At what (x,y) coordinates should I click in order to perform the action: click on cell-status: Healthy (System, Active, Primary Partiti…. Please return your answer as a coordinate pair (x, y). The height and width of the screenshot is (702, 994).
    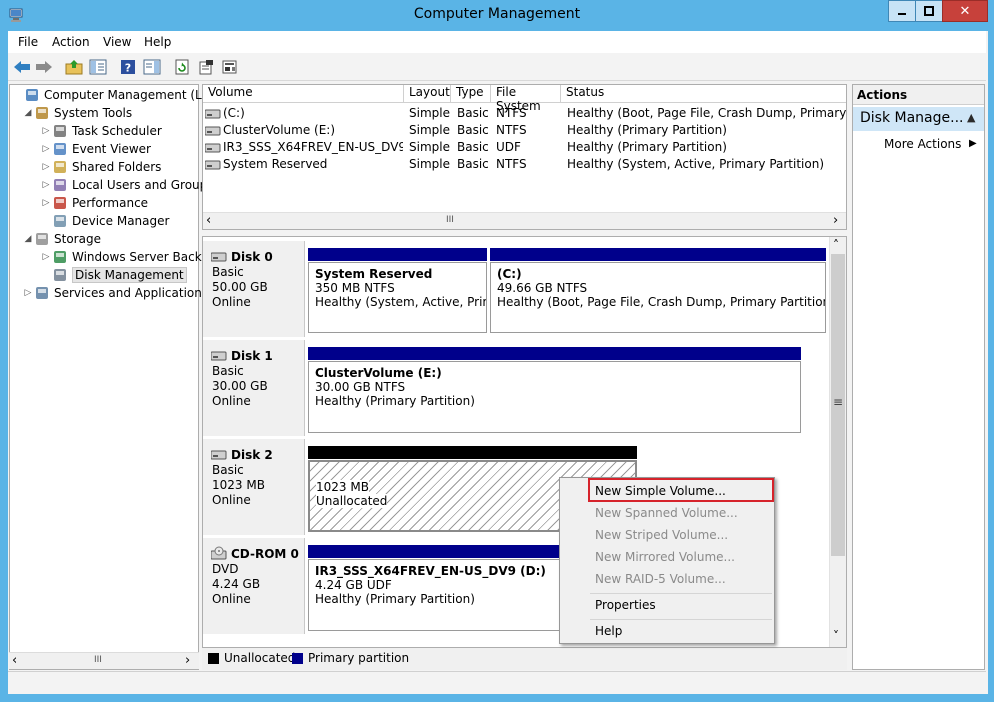
    Looking at the image, I should click on (696, 164).